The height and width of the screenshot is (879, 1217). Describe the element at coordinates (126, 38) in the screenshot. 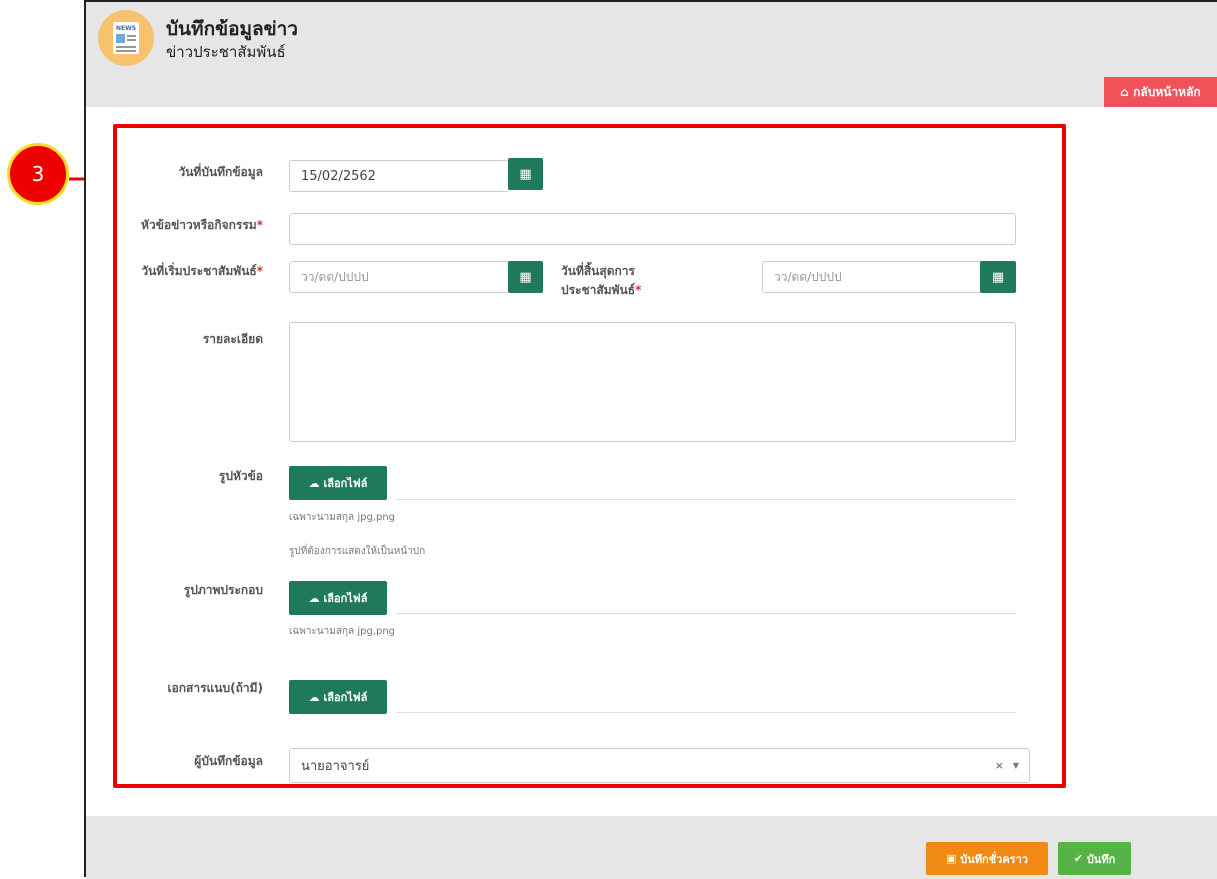

I see `newspaper-icon: NEWS` at that location.